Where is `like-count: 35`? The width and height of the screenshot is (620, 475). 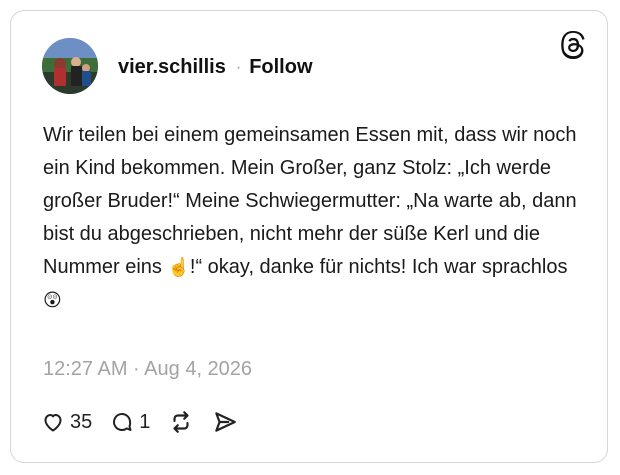
like-count: 35 is located at coordinates (81, 421).